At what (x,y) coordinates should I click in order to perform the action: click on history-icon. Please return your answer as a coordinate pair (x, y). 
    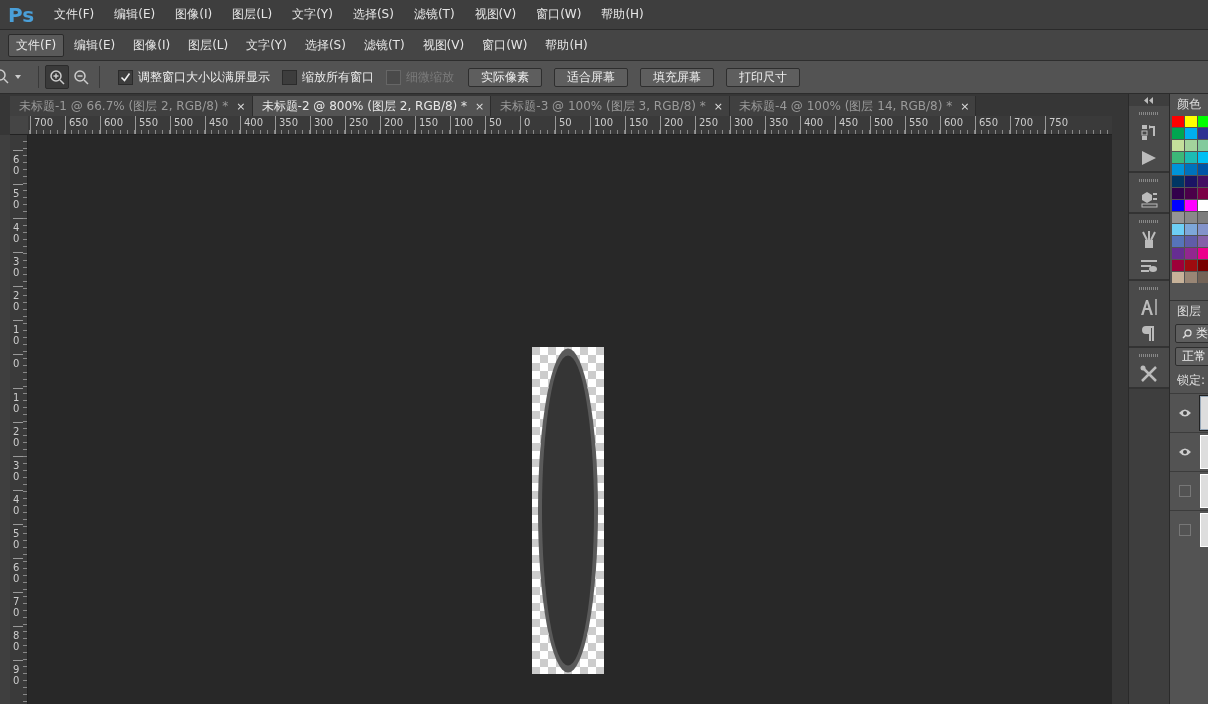
    Looking at the image, I should click on (1149, 132).